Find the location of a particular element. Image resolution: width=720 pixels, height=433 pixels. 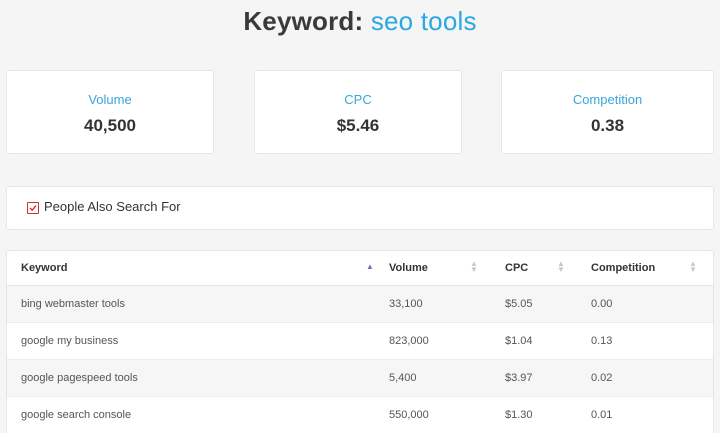

cell-cpc: $5.05 is located at coordinates (534, 304).